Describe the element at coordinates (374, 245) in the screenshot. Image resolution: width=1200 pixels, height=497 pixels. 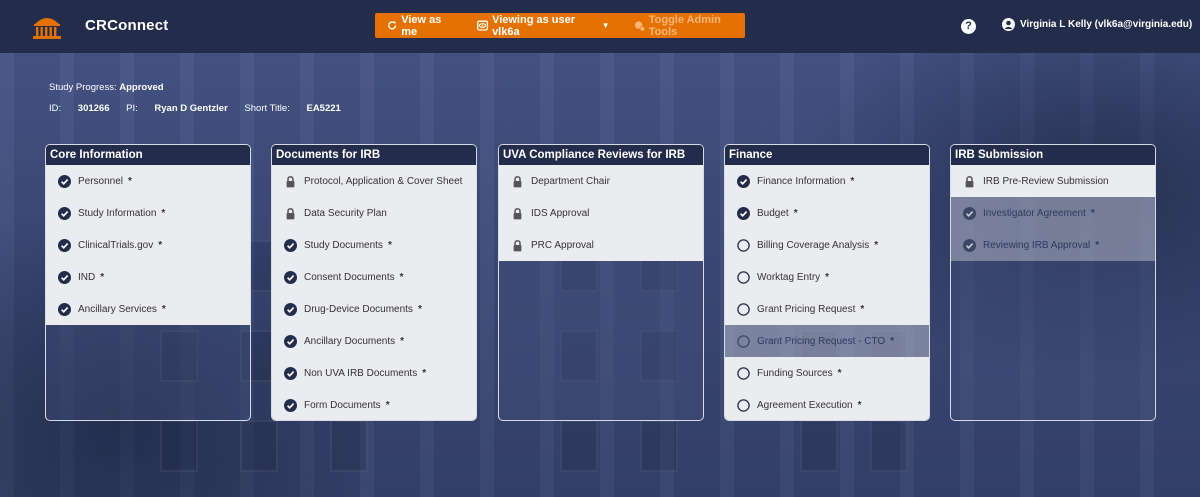
I see `workflow-item-study-documents: Study Documents *` at that location.